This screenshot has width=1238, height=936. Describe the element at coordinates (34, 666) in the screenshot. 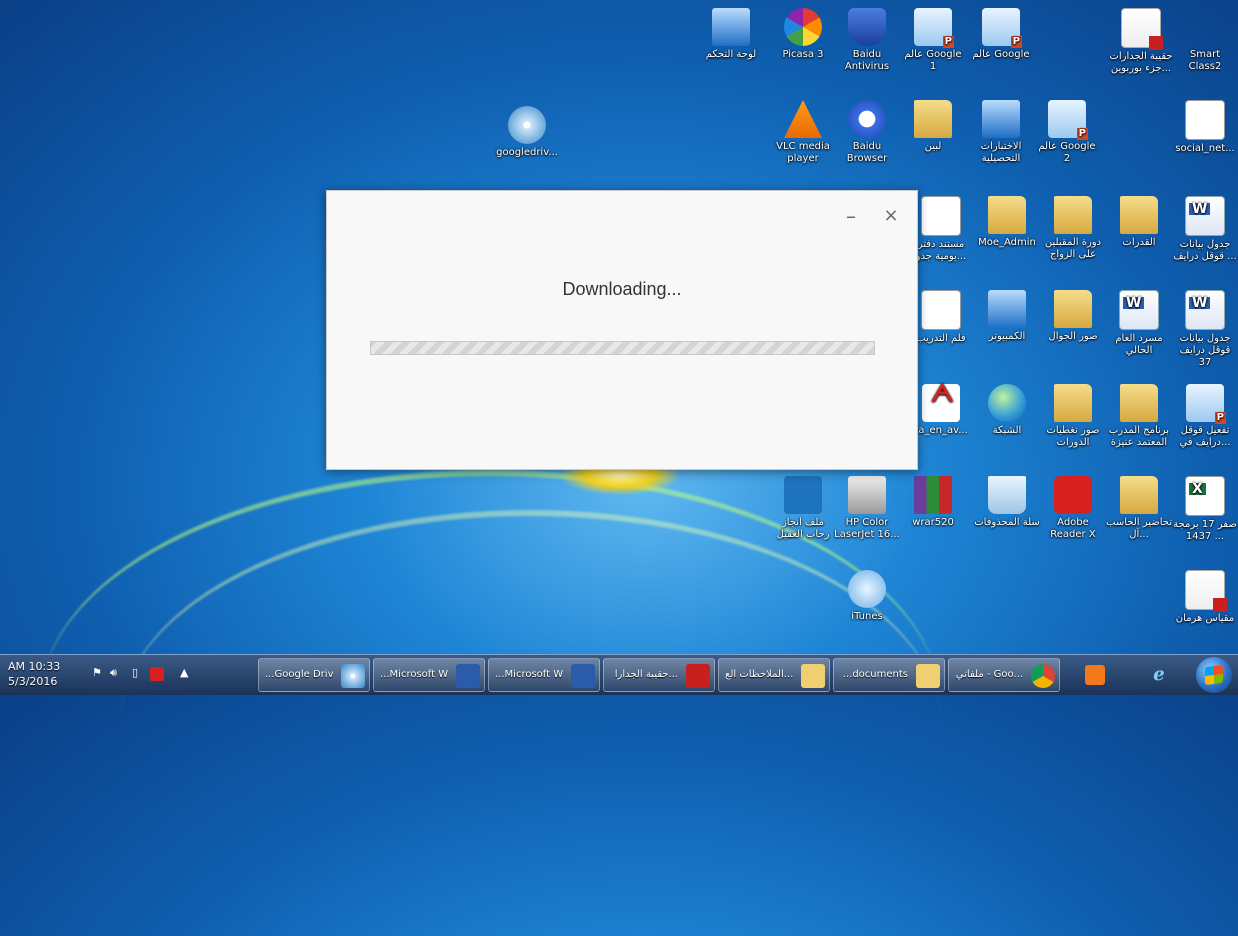

I see `clock-time: AM 10:33` at that location.